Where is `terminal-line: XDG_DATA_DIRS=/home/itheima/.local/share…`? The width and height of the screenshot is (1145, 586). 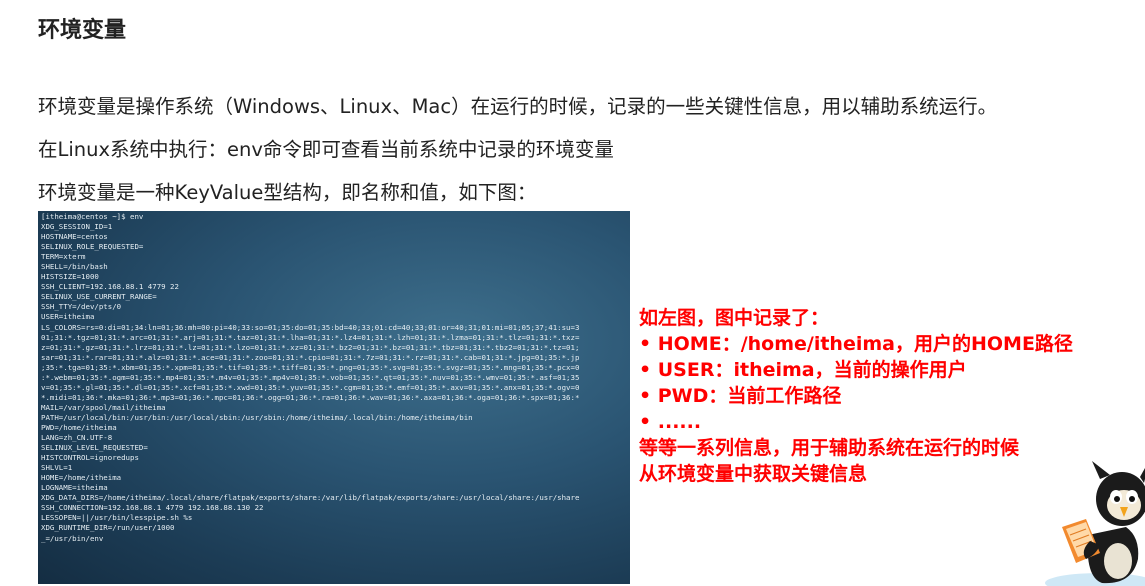 terminal-line: XDG_DATA_DIRS=/home/itheima/.local/share… is located at coordinates (310, 498).